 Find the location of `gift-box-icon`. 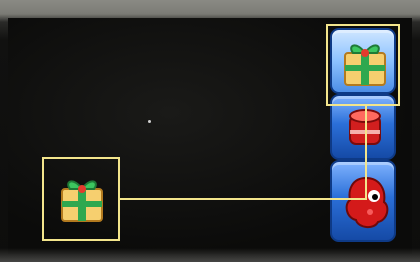

gift-box-icon is located at coordinates (82, 201).